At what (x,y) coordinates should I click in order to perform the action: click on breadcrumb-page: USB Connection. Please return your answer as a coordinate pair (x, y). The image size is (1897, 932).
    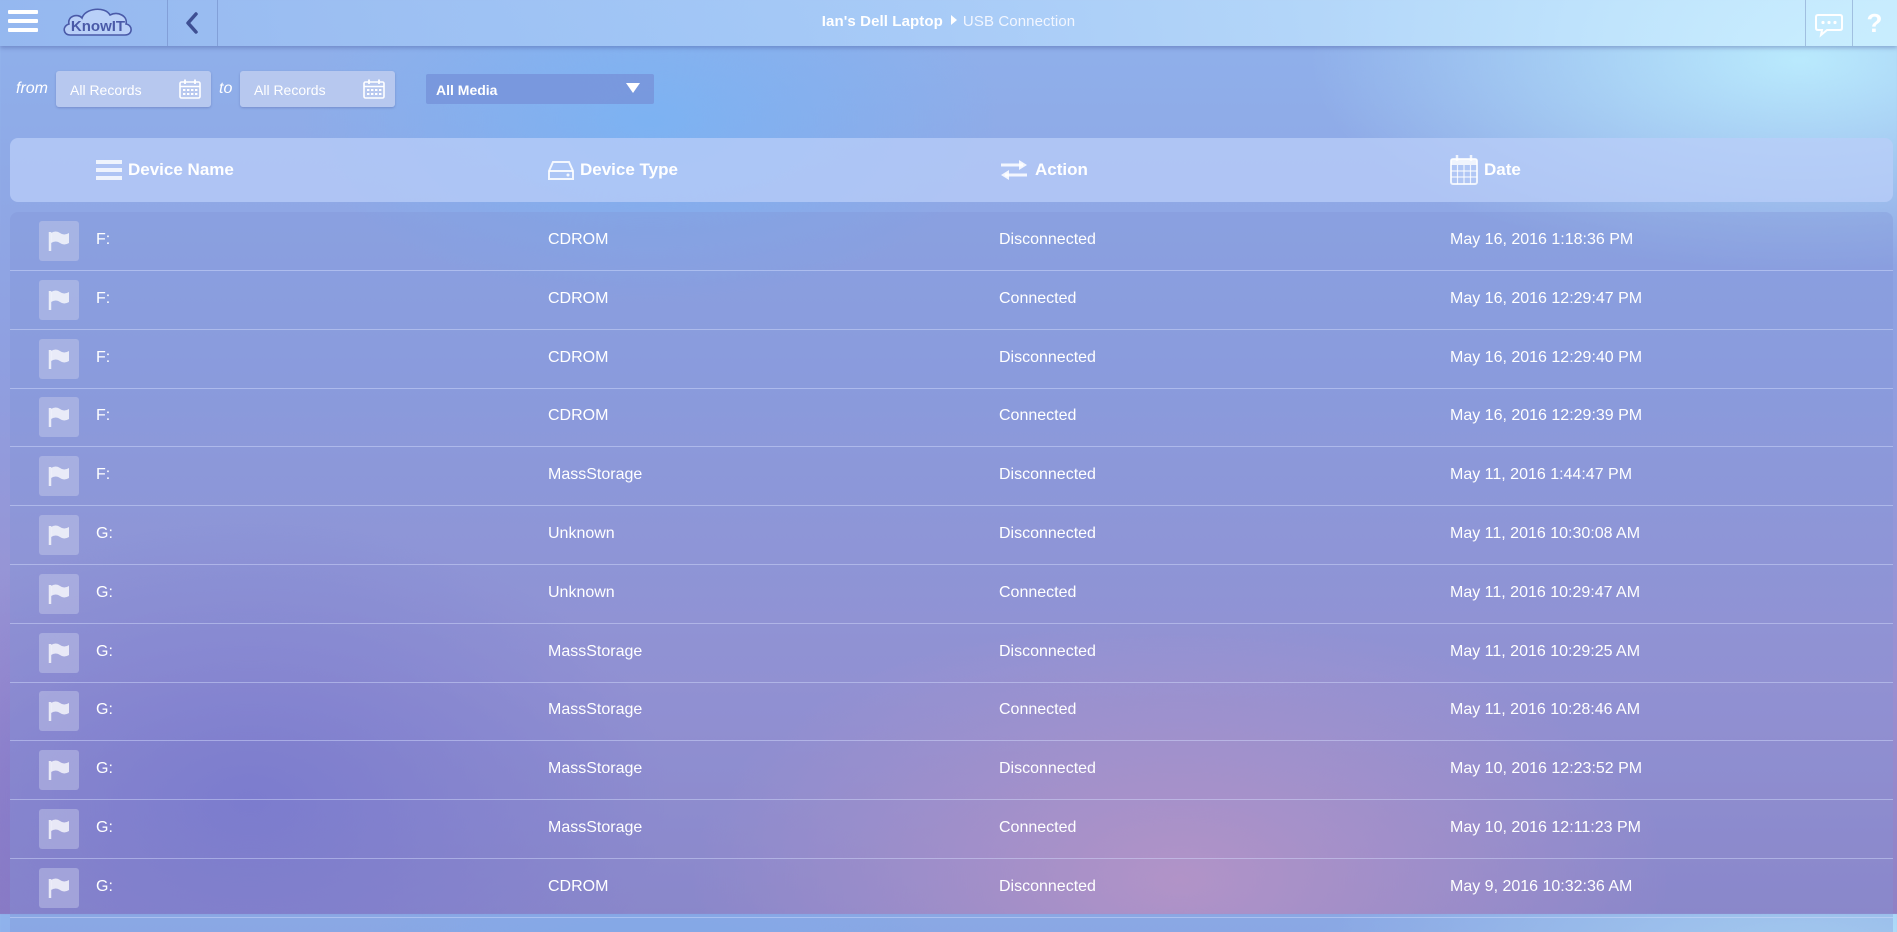
    Looking at the image, I should click on (1019, 21).